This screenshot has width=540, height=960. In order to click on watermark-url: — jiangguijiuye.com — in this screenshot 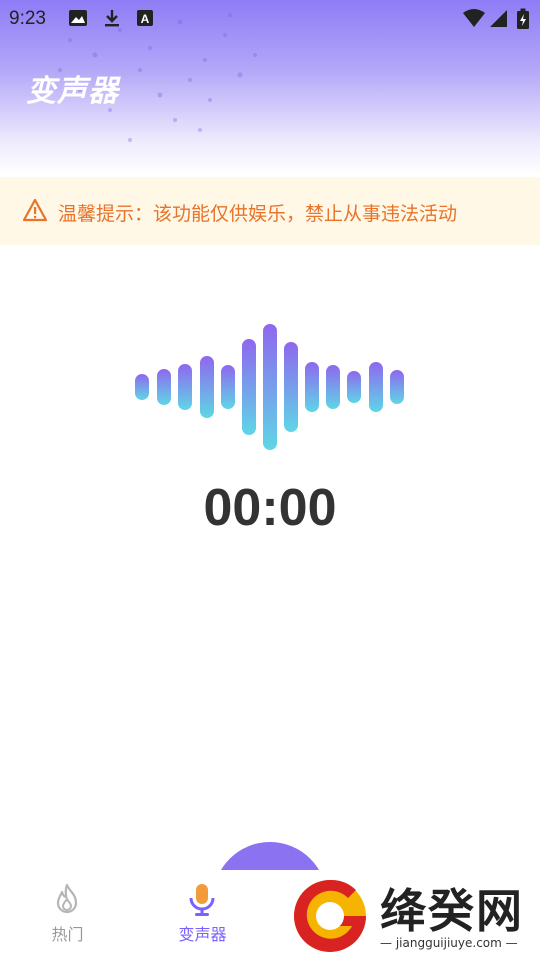, I will do `click(449, 943)`.